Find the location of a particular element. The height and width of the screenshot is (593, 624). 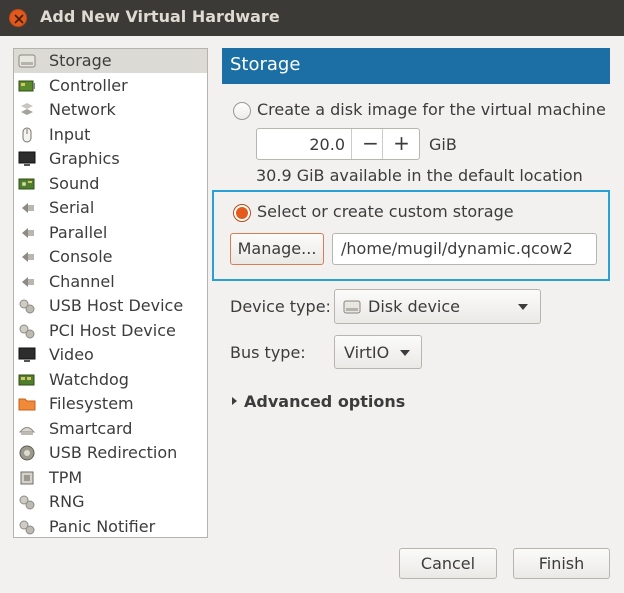

controller-icon is located at coordinates (26, 85).